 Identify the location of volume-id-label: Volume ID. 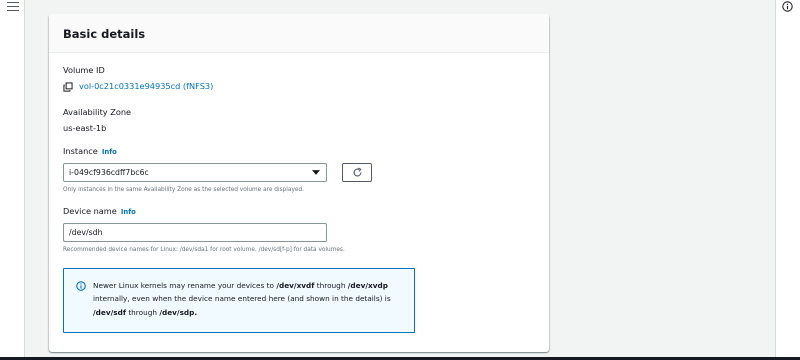
(84, 70).